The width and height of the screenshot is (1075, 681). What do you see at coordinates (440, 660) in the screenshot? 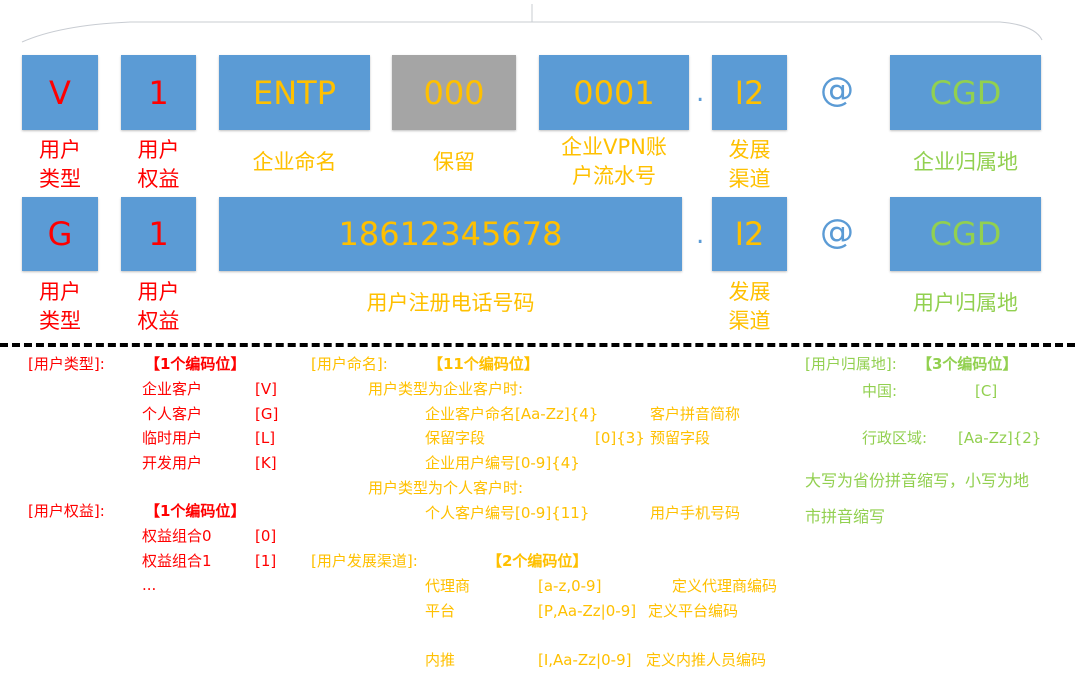
I see `legend-item: 内推` at bounding box center [440, 660].